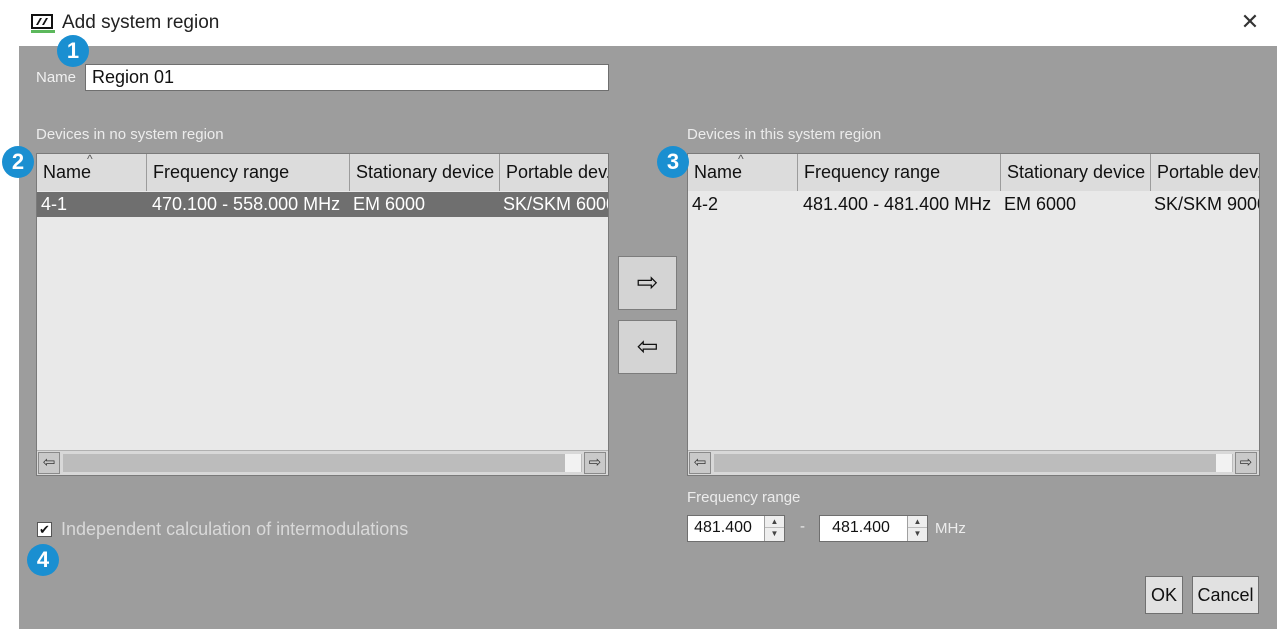  What do you see at coordinates (130, 134) in the screenshot?
I see `left-panel-label: Devices in no system region` at bounding box center [130, 134].